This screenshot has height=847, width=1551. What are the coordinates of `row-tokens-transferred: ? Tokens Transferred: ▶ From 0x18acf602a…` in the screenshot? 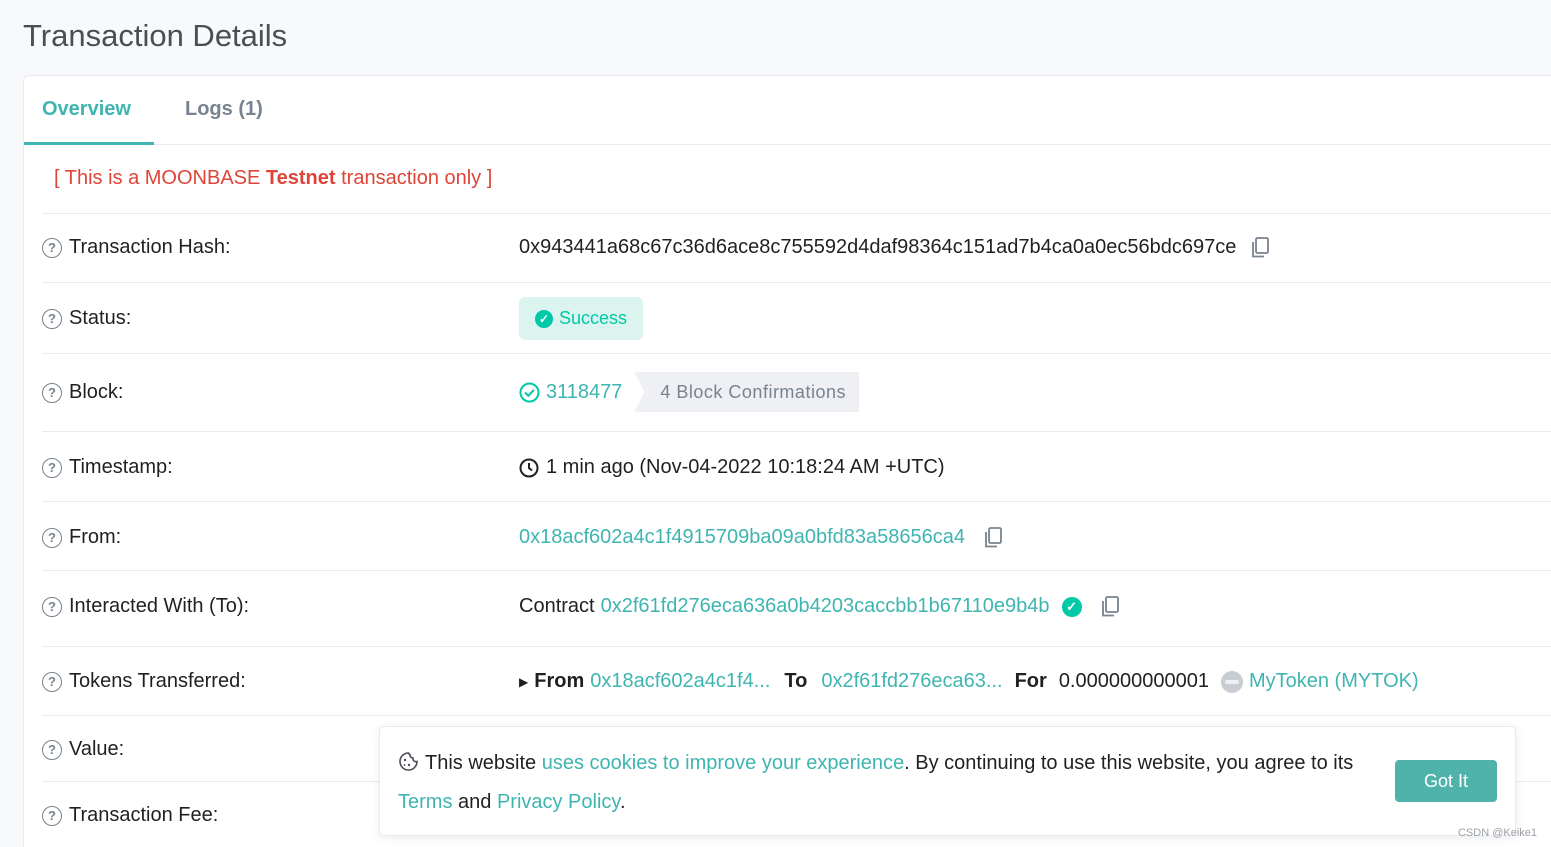 It's located at (796, 680).